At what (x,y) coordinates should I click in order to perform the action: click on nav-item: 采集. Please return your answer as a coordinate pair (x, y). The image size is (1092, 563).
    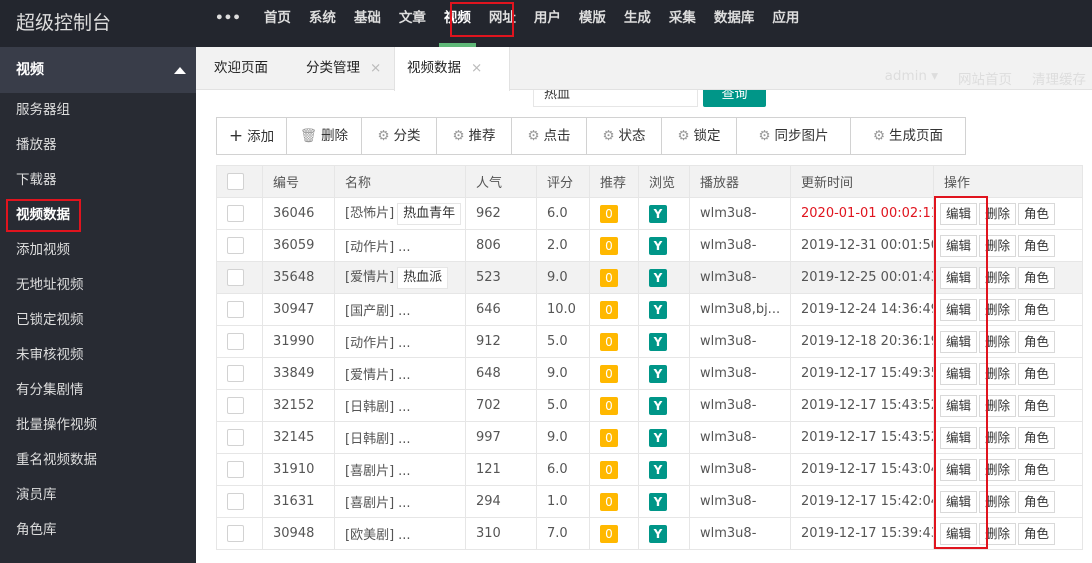
    Looking at the image, I should click on (682, 23).